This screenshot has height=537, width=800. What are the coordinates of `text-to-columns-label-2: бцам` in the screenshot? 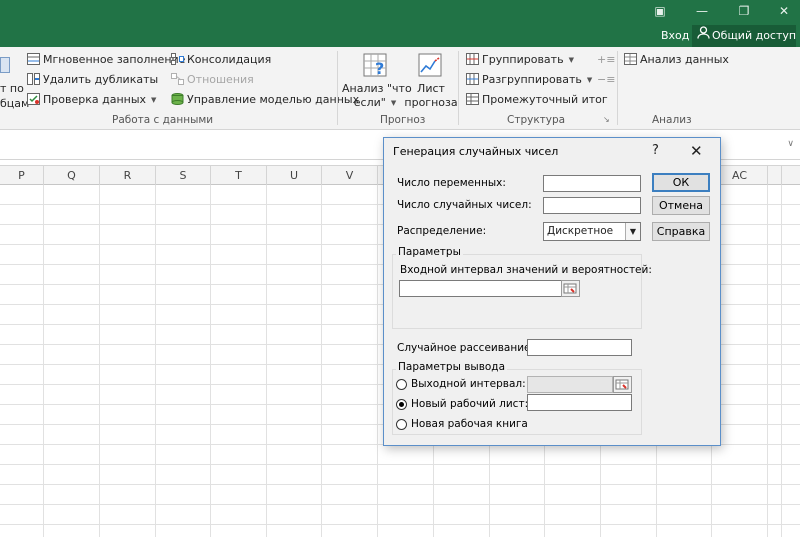 It's located at (14, 104).